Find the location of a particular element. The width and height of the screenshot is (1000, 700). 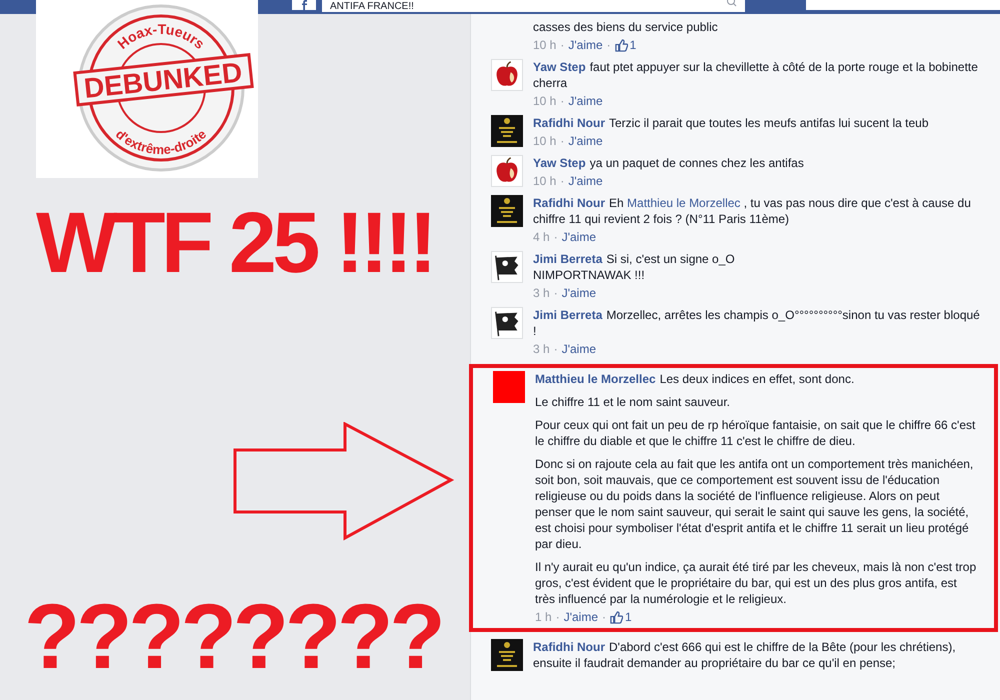

comment-text: Le chiffre 11 et le nom saint sauveur. is located at coordinates (633, 402).